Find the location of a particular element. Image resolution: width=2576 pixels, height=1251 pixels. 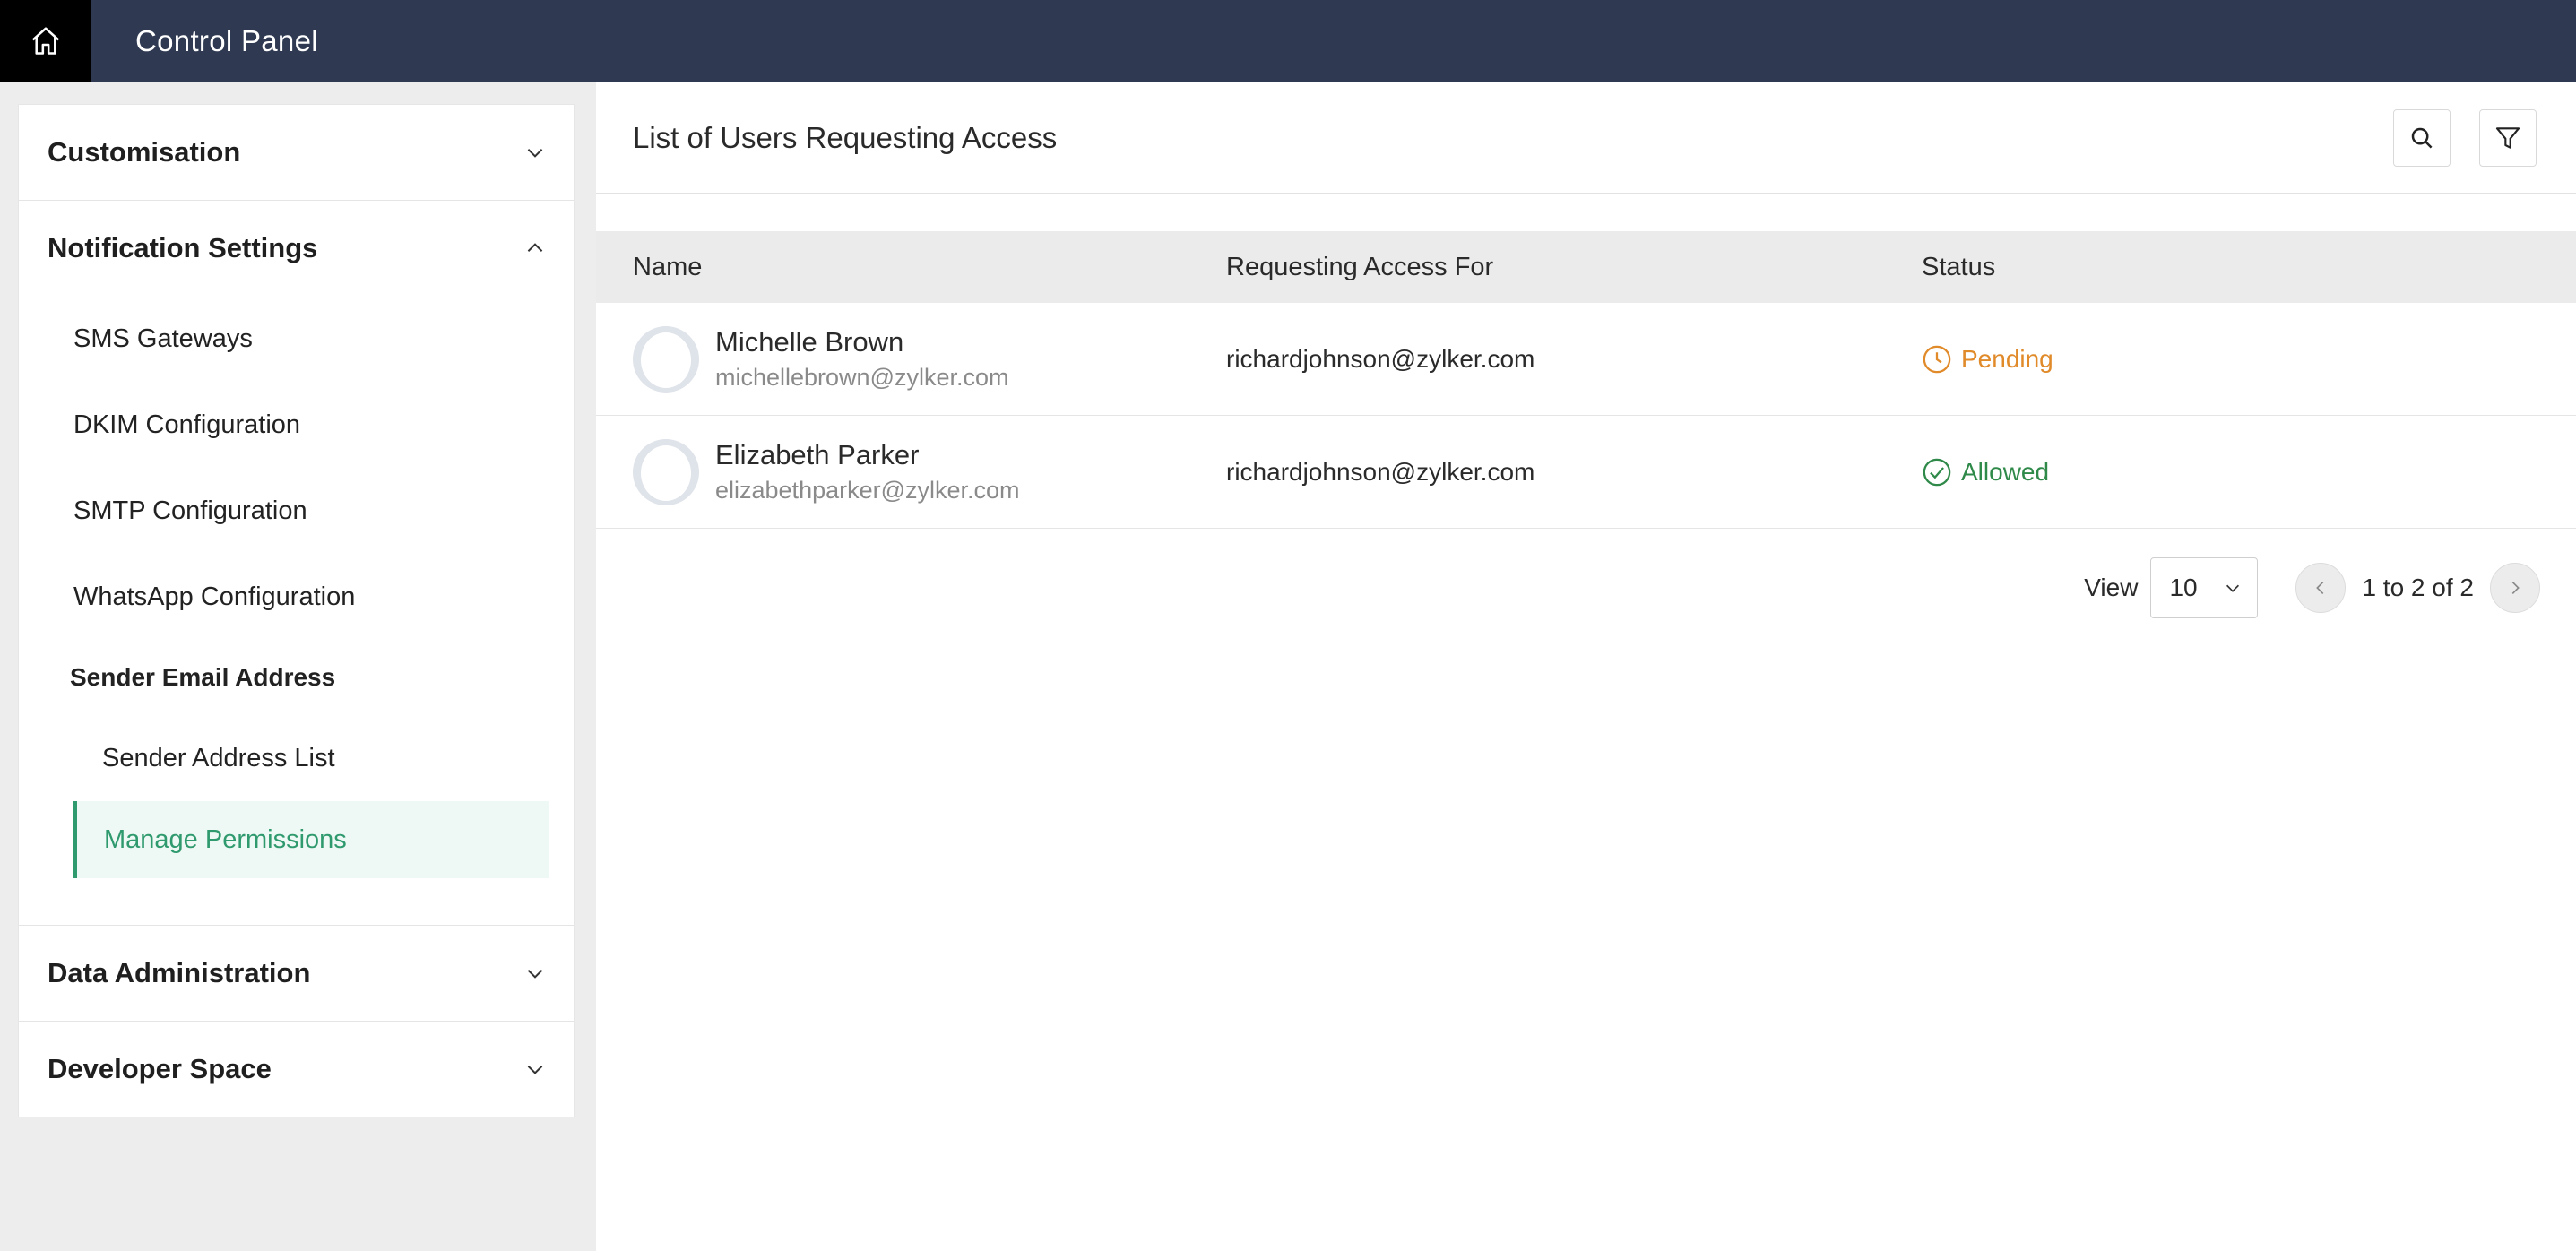

clock-icon is located at coordinates (1937, 359).